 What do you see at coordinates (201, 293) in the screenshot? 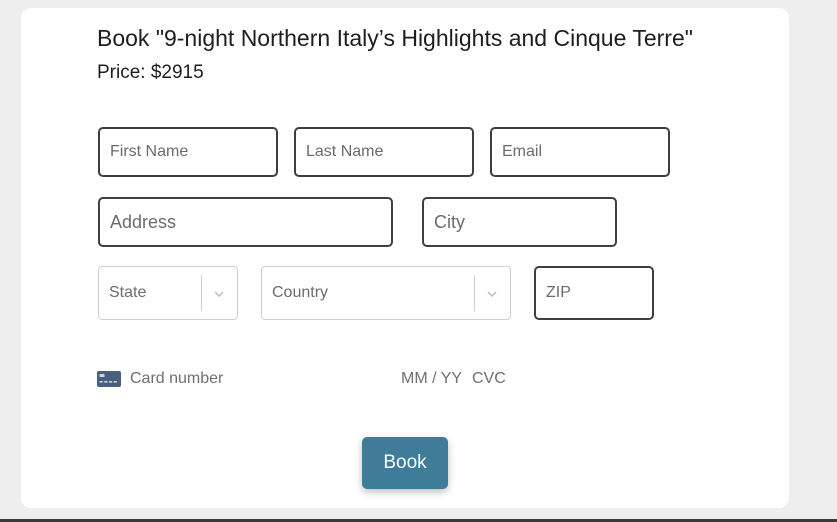
I see `state-select-separator` at bounding box center [201, 293].